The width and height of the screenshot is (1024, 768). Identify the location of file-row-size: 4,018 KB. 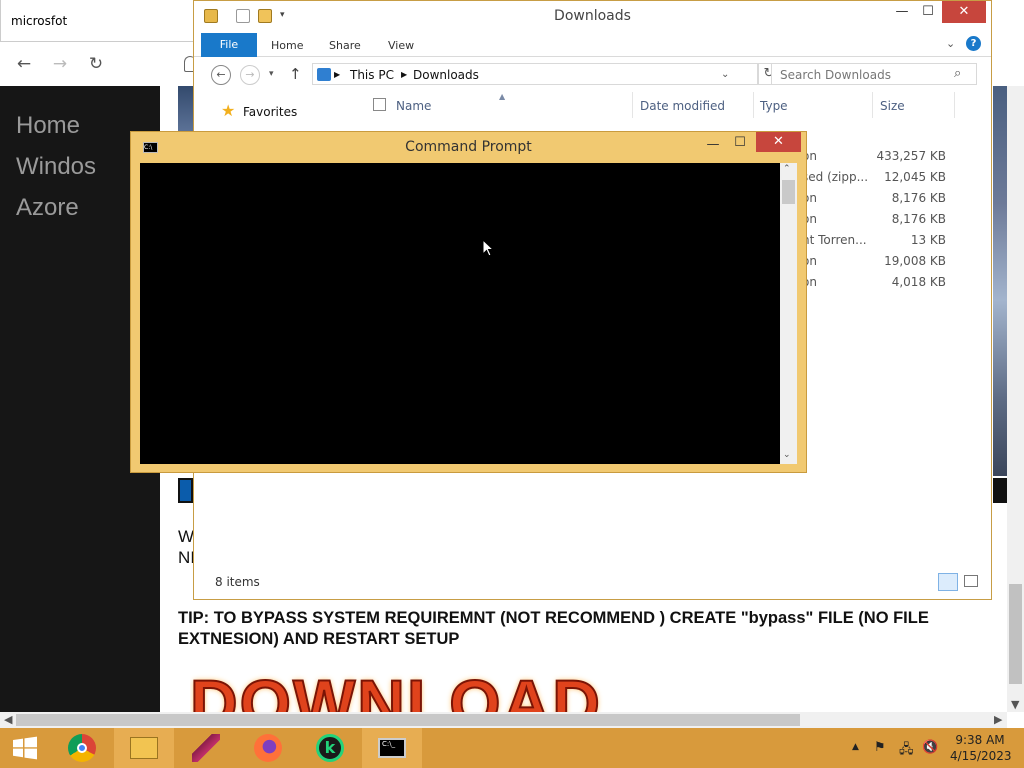
(918, 282).